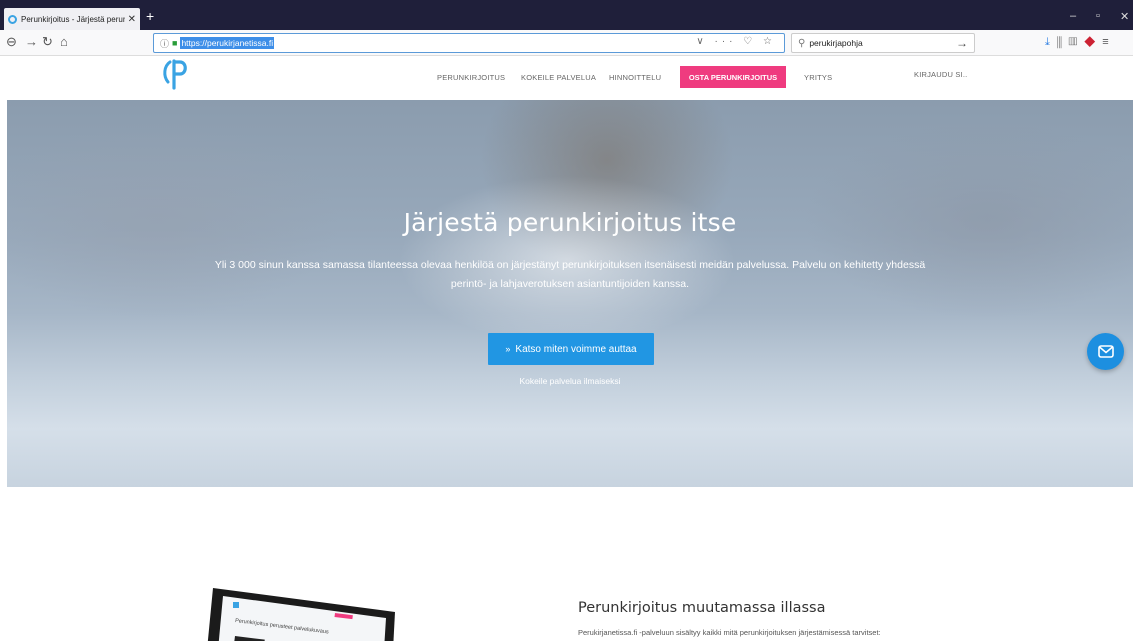  I want to click on library-icon: ⫼, so click(1063, 42).